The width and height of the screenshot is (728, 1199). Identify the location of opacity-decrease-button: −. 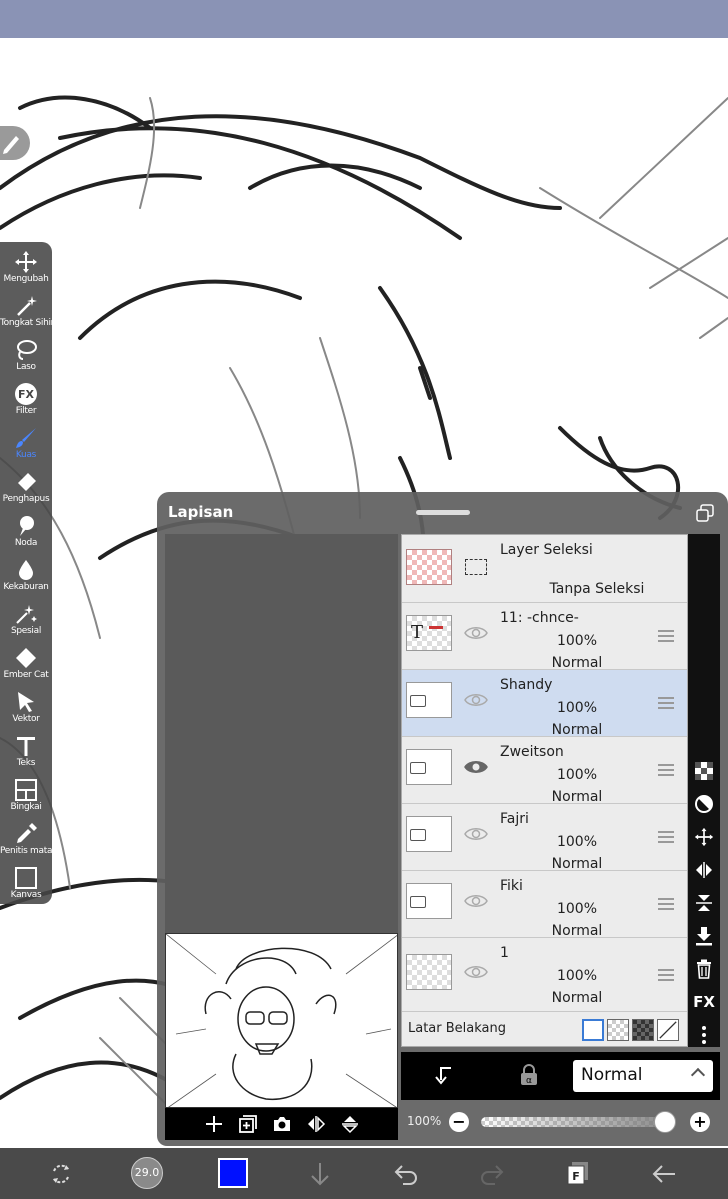
(459, 1122).